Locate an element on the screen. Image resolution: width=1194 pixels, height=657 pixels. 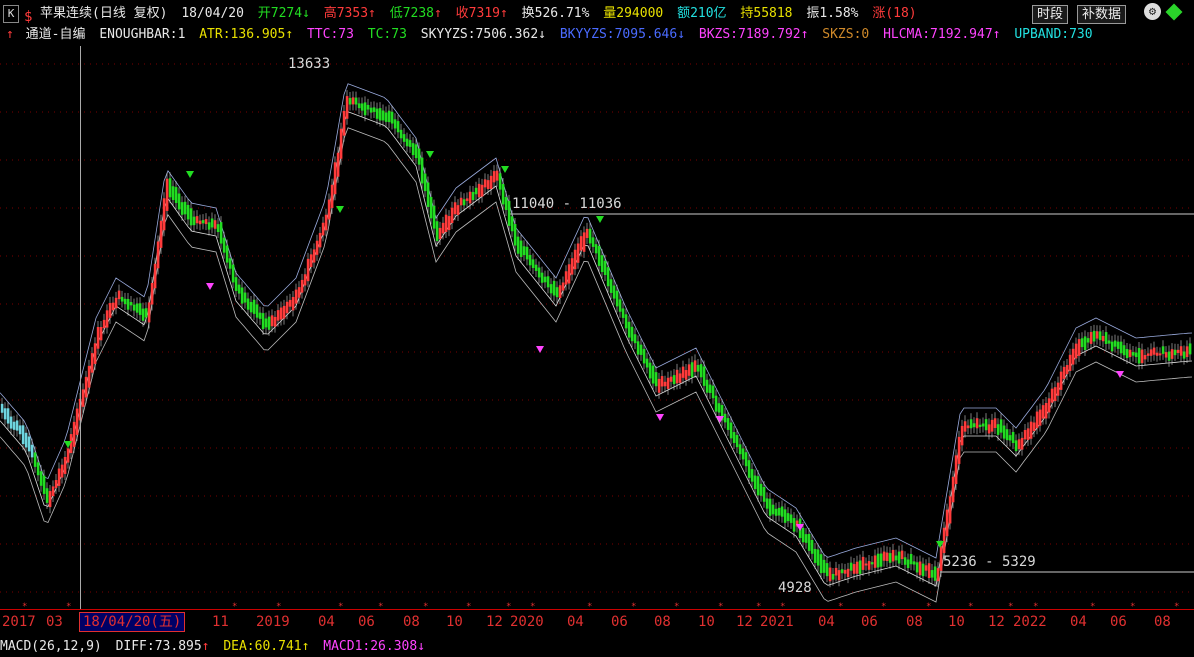
high-price: 高7353 is located at coordinates (346, 13).